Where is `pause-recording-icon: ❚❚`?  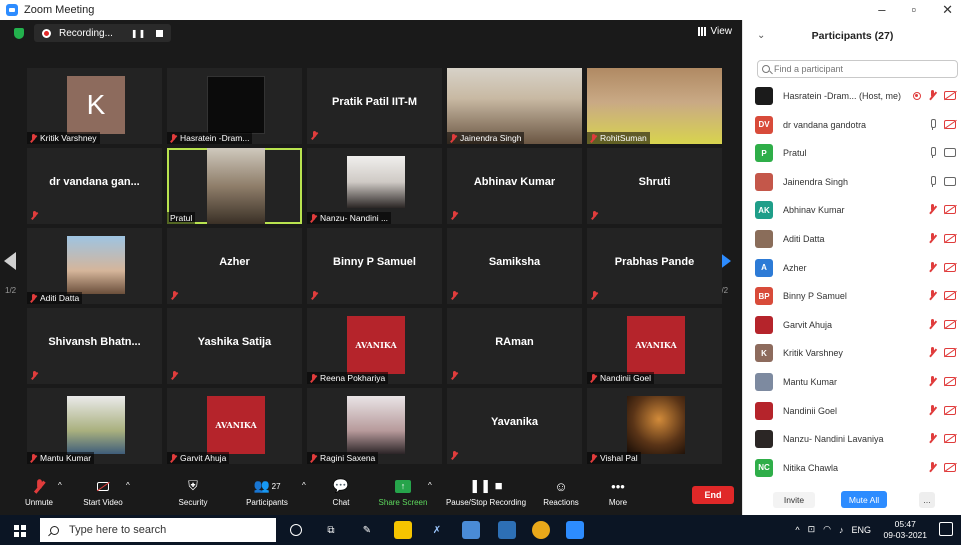 pause-recording-icon: ❚❚ is located at coordinates (138, 33).